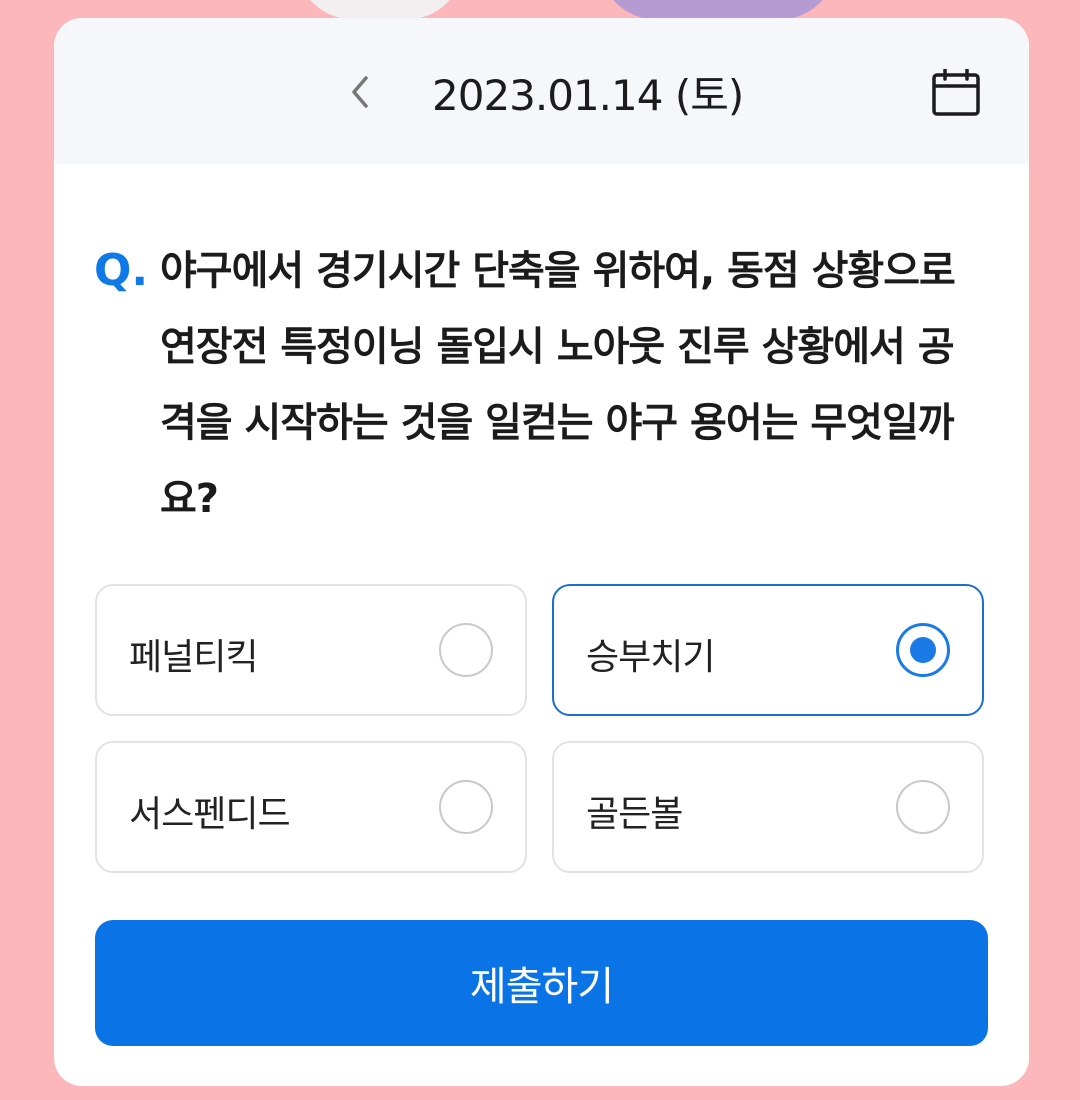 This screenshot has width=1080, height=1100. What do you see at coordinates (311, 650) in the screenshot?
I see `option-1: 페널티킥` at bounding box center [311, 650].